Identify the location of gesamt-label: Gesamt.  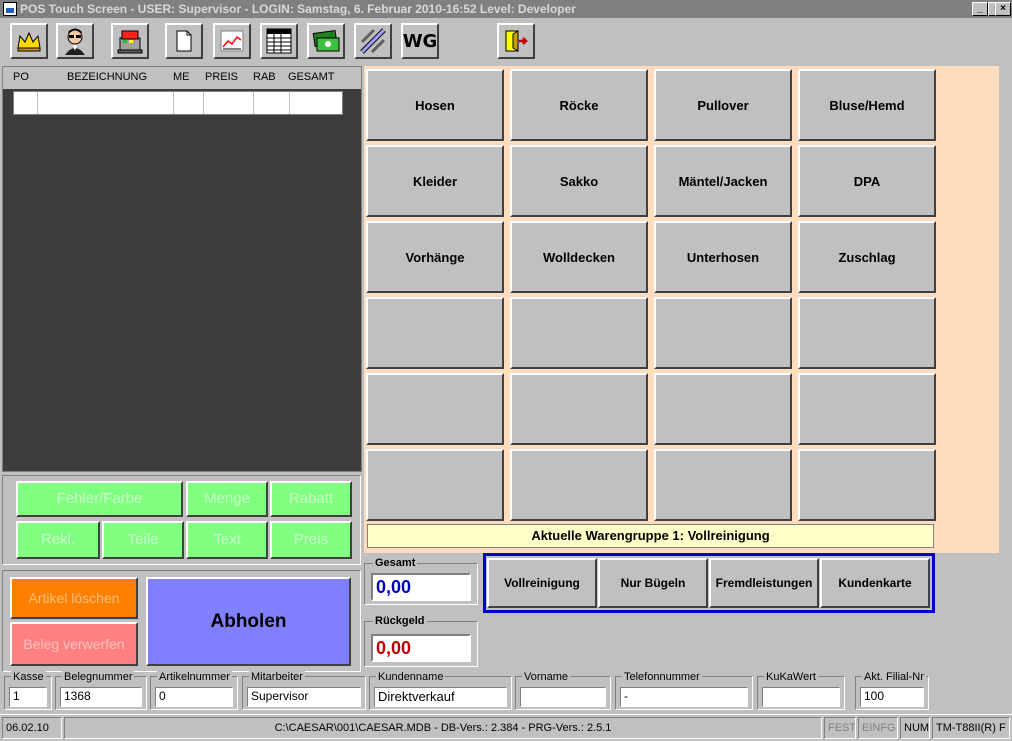
(395, 563).